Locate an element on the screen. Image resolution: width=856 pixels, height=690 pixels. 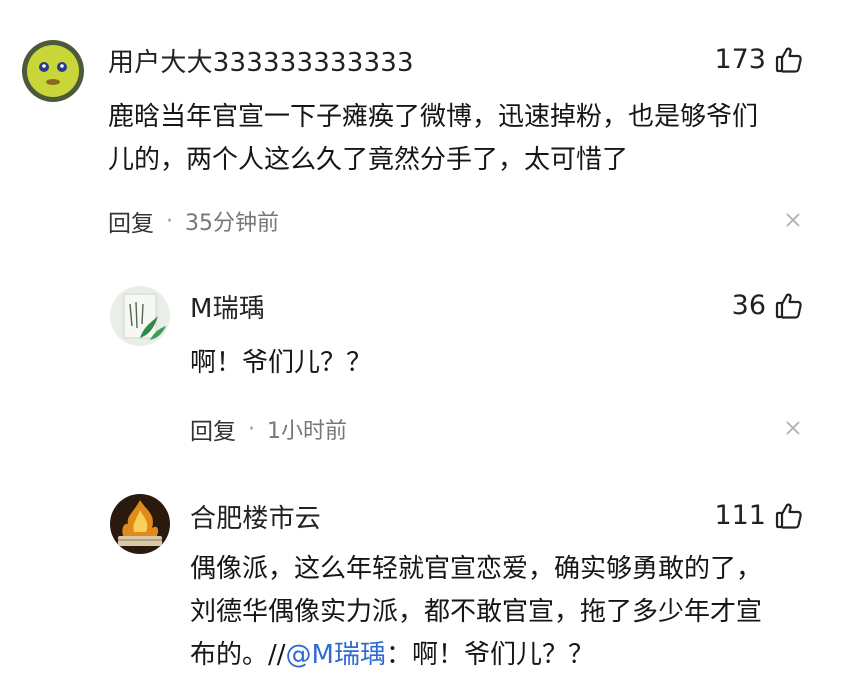
timestamp: 1小时前 is located at coordinates (307, 431).